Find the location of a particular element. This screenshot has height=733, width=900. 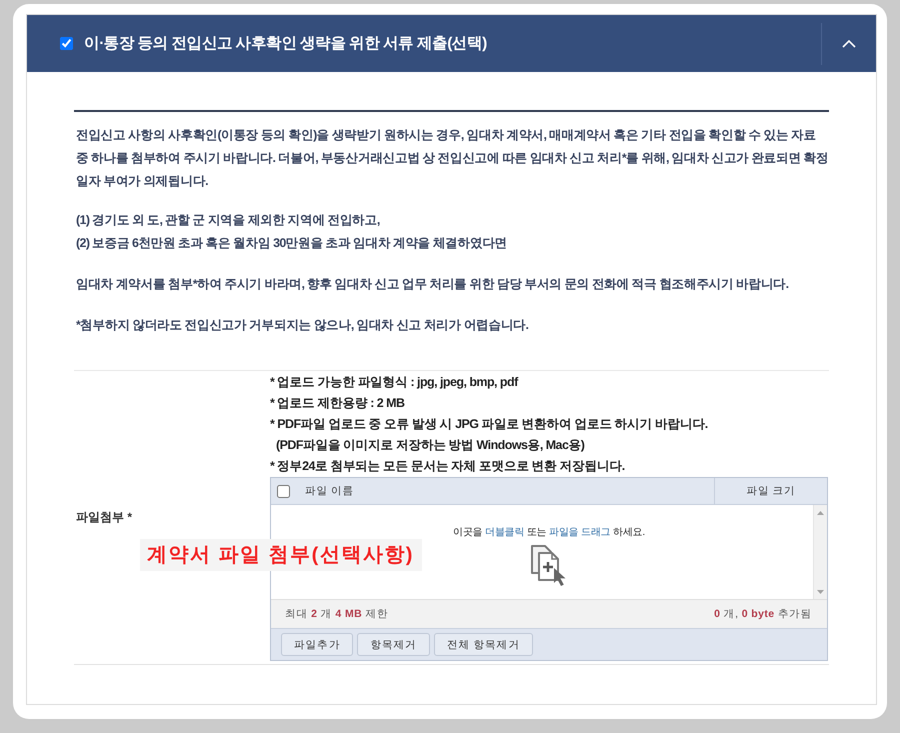

remove-all-button: 전체 항목제거 is located at coordinates (483, 644).